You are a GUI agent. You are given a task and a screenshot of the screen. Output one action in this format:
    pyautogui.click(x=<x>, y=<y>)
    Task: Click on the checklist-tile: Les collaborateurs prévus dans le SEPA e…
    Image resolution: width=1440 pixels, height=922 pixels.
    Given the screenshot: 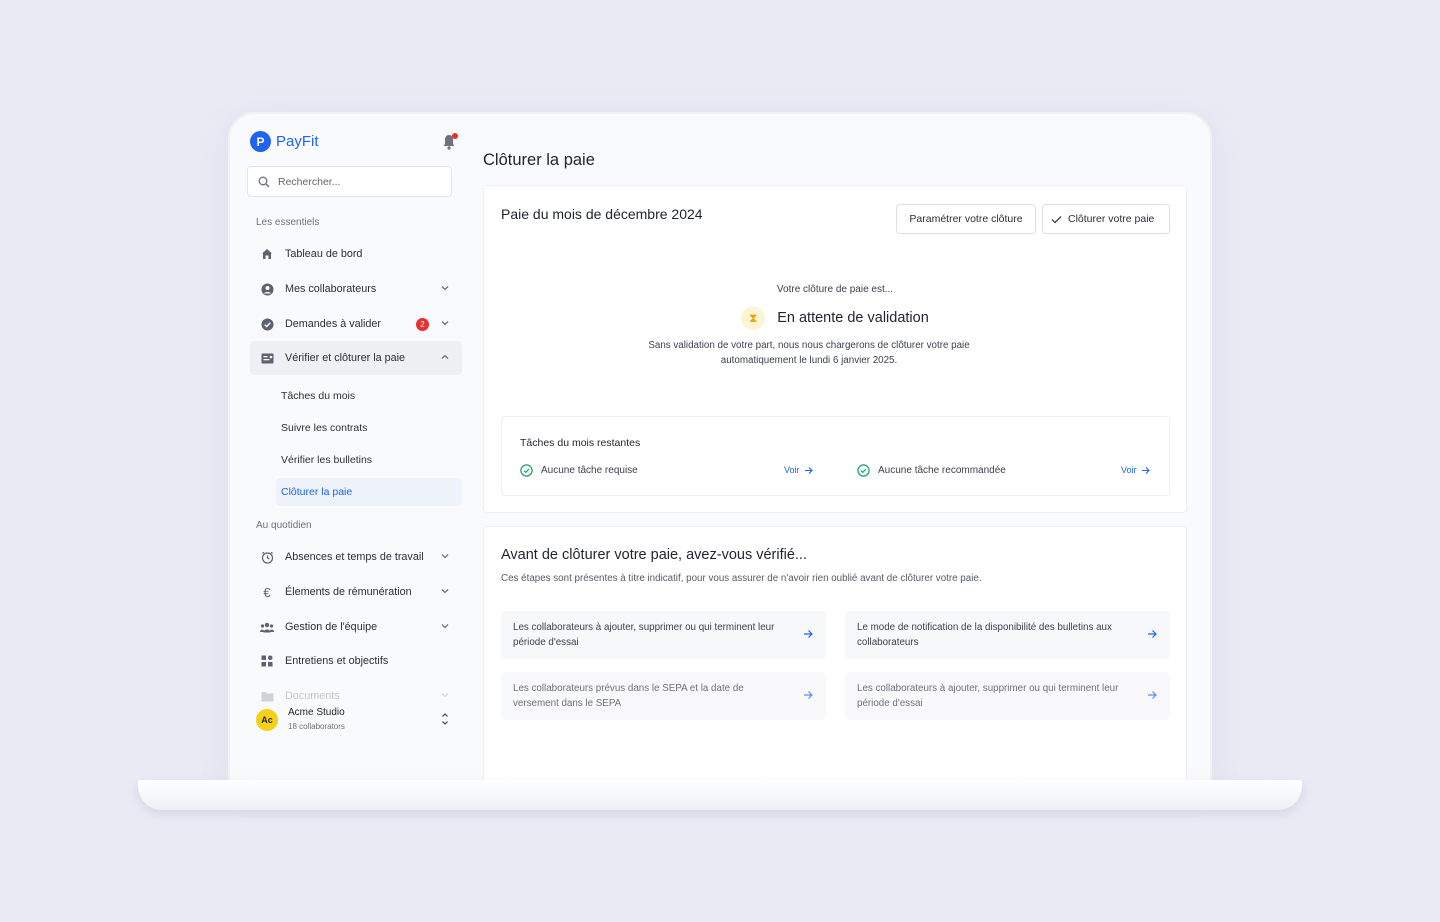 What is the action you would take?
    pyautogui.click(x=663, y=696)
    